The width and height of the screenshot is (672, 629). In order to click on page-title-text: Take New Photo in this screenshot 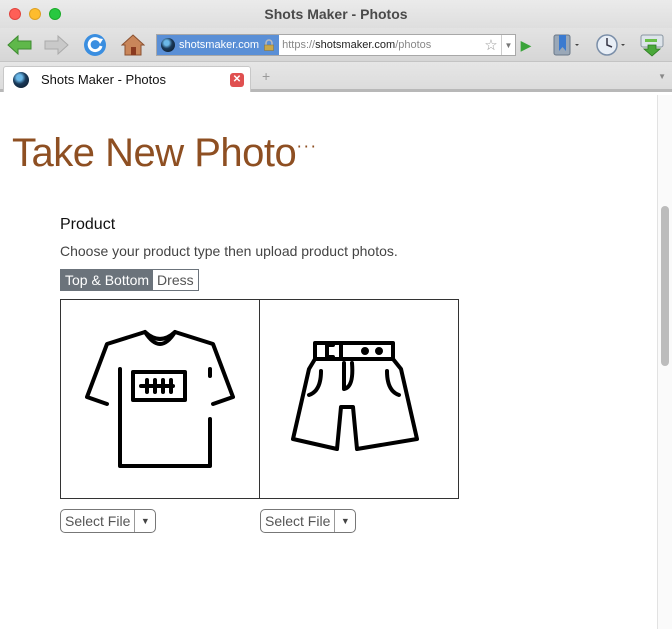, I will do `click(154, 153)`.